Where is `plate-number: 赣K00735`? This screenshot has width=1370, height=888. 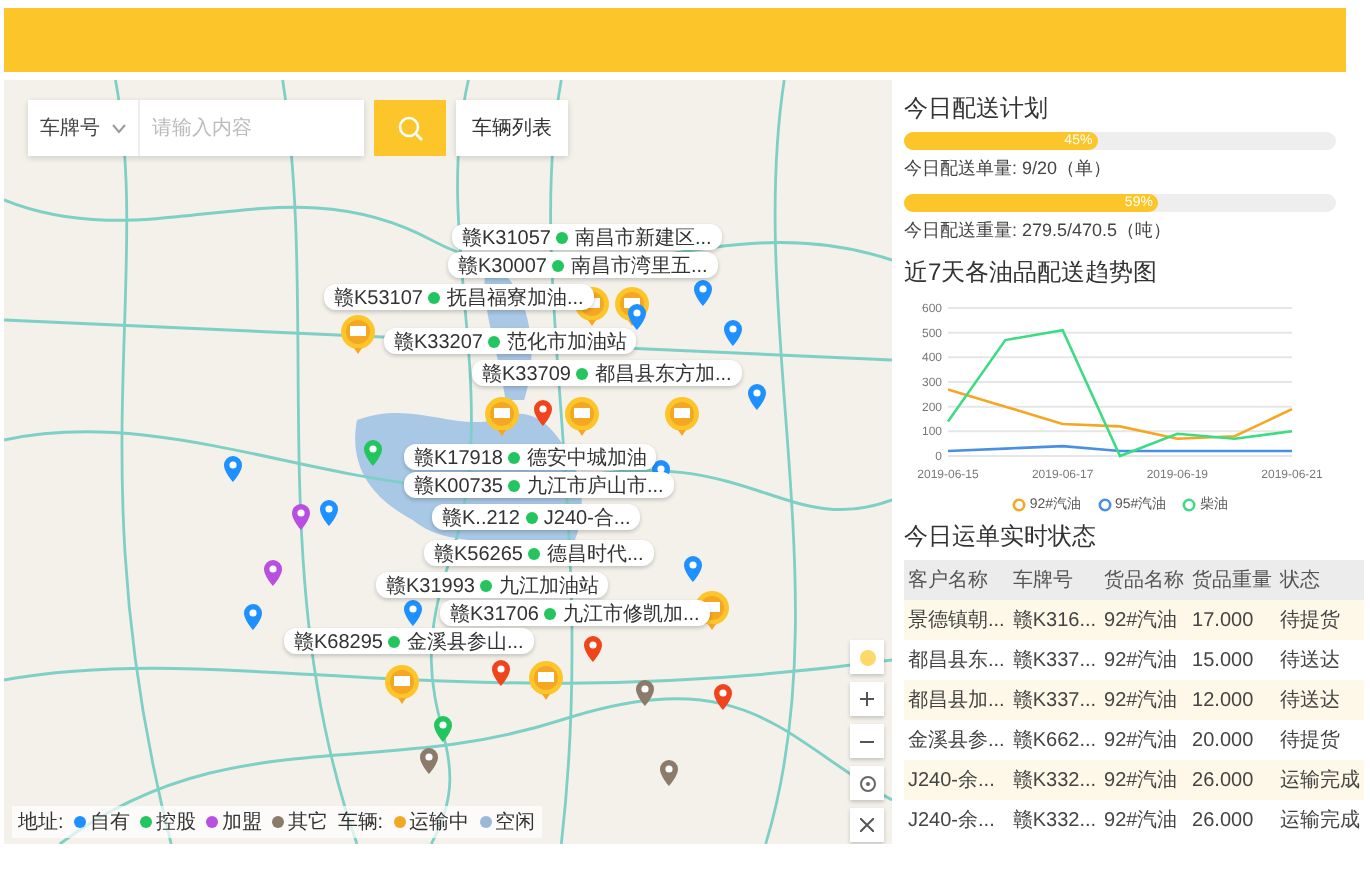
plate-number: 赣K00735 is located at coordinates (458, 486).